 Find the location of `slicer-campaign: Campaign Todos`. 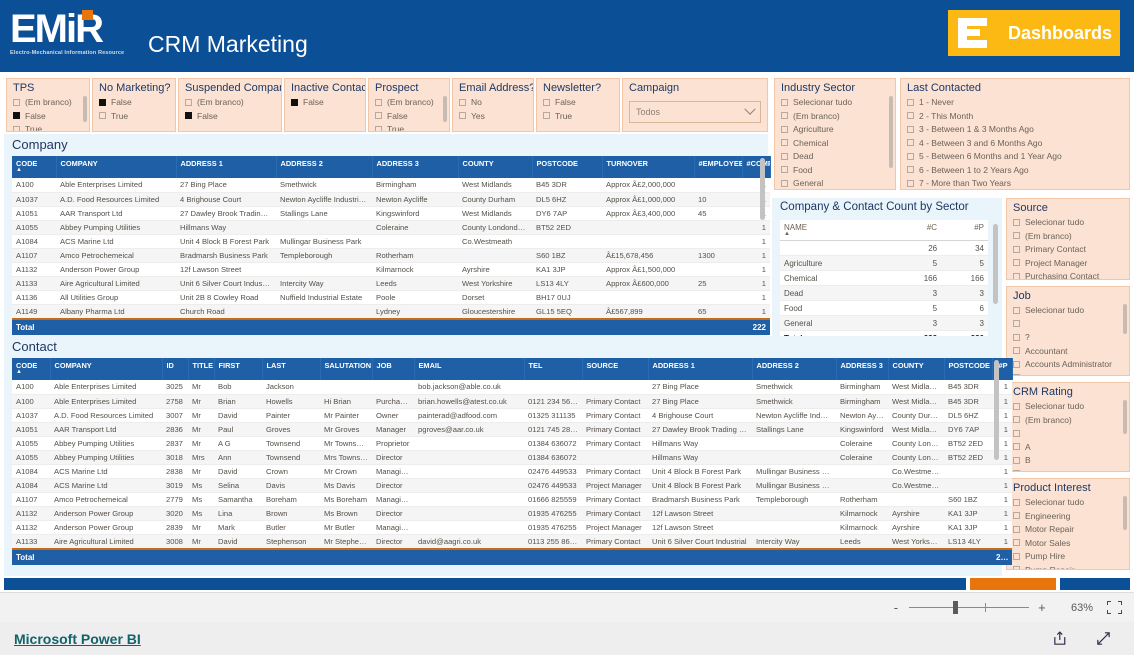

slicer-campaign: Campaign Todos is located at coordinates (695, 105).